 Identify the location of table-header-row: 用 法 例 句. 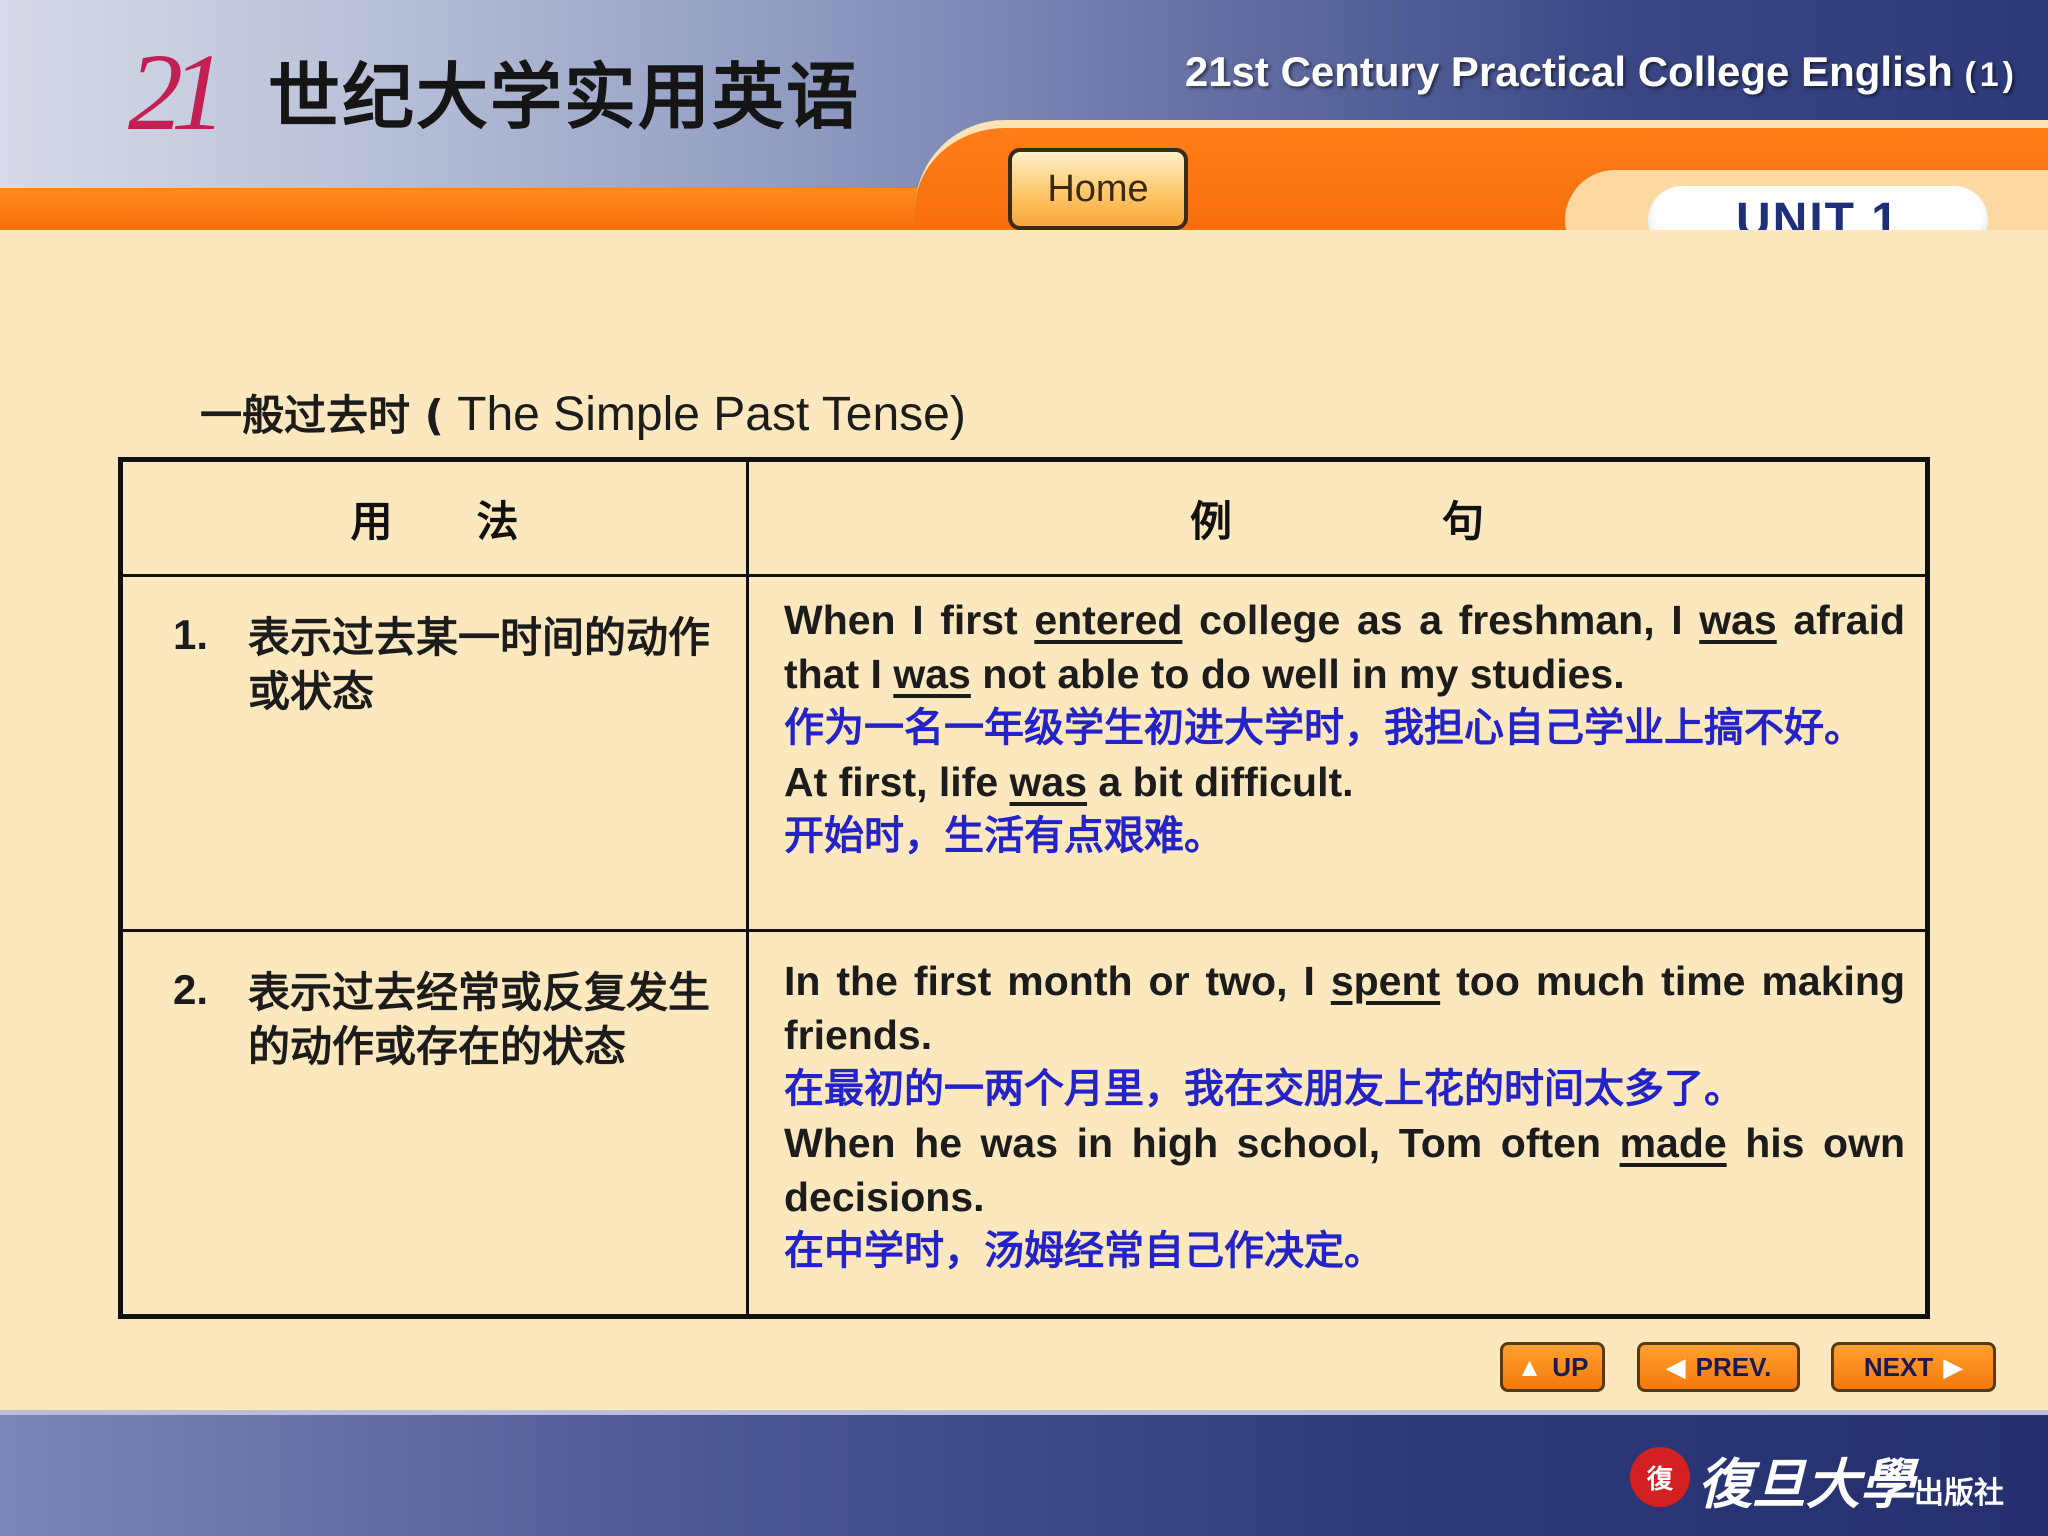
(1024, 517).